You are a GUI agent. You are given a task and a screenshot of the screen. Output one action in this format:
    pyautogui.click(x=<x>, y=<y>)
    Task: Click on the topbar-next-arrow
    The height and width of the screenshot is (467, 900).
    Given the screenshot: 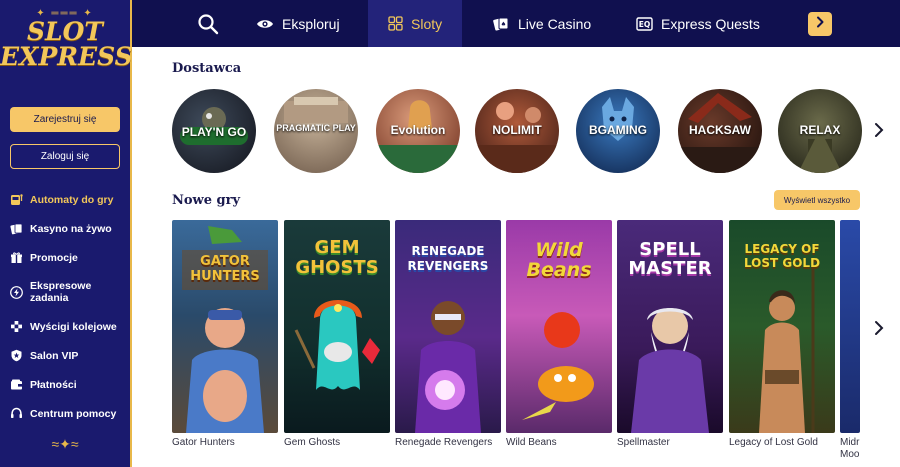 What is the action you would take?
    pyautogui.click(x=820, y=24)
    